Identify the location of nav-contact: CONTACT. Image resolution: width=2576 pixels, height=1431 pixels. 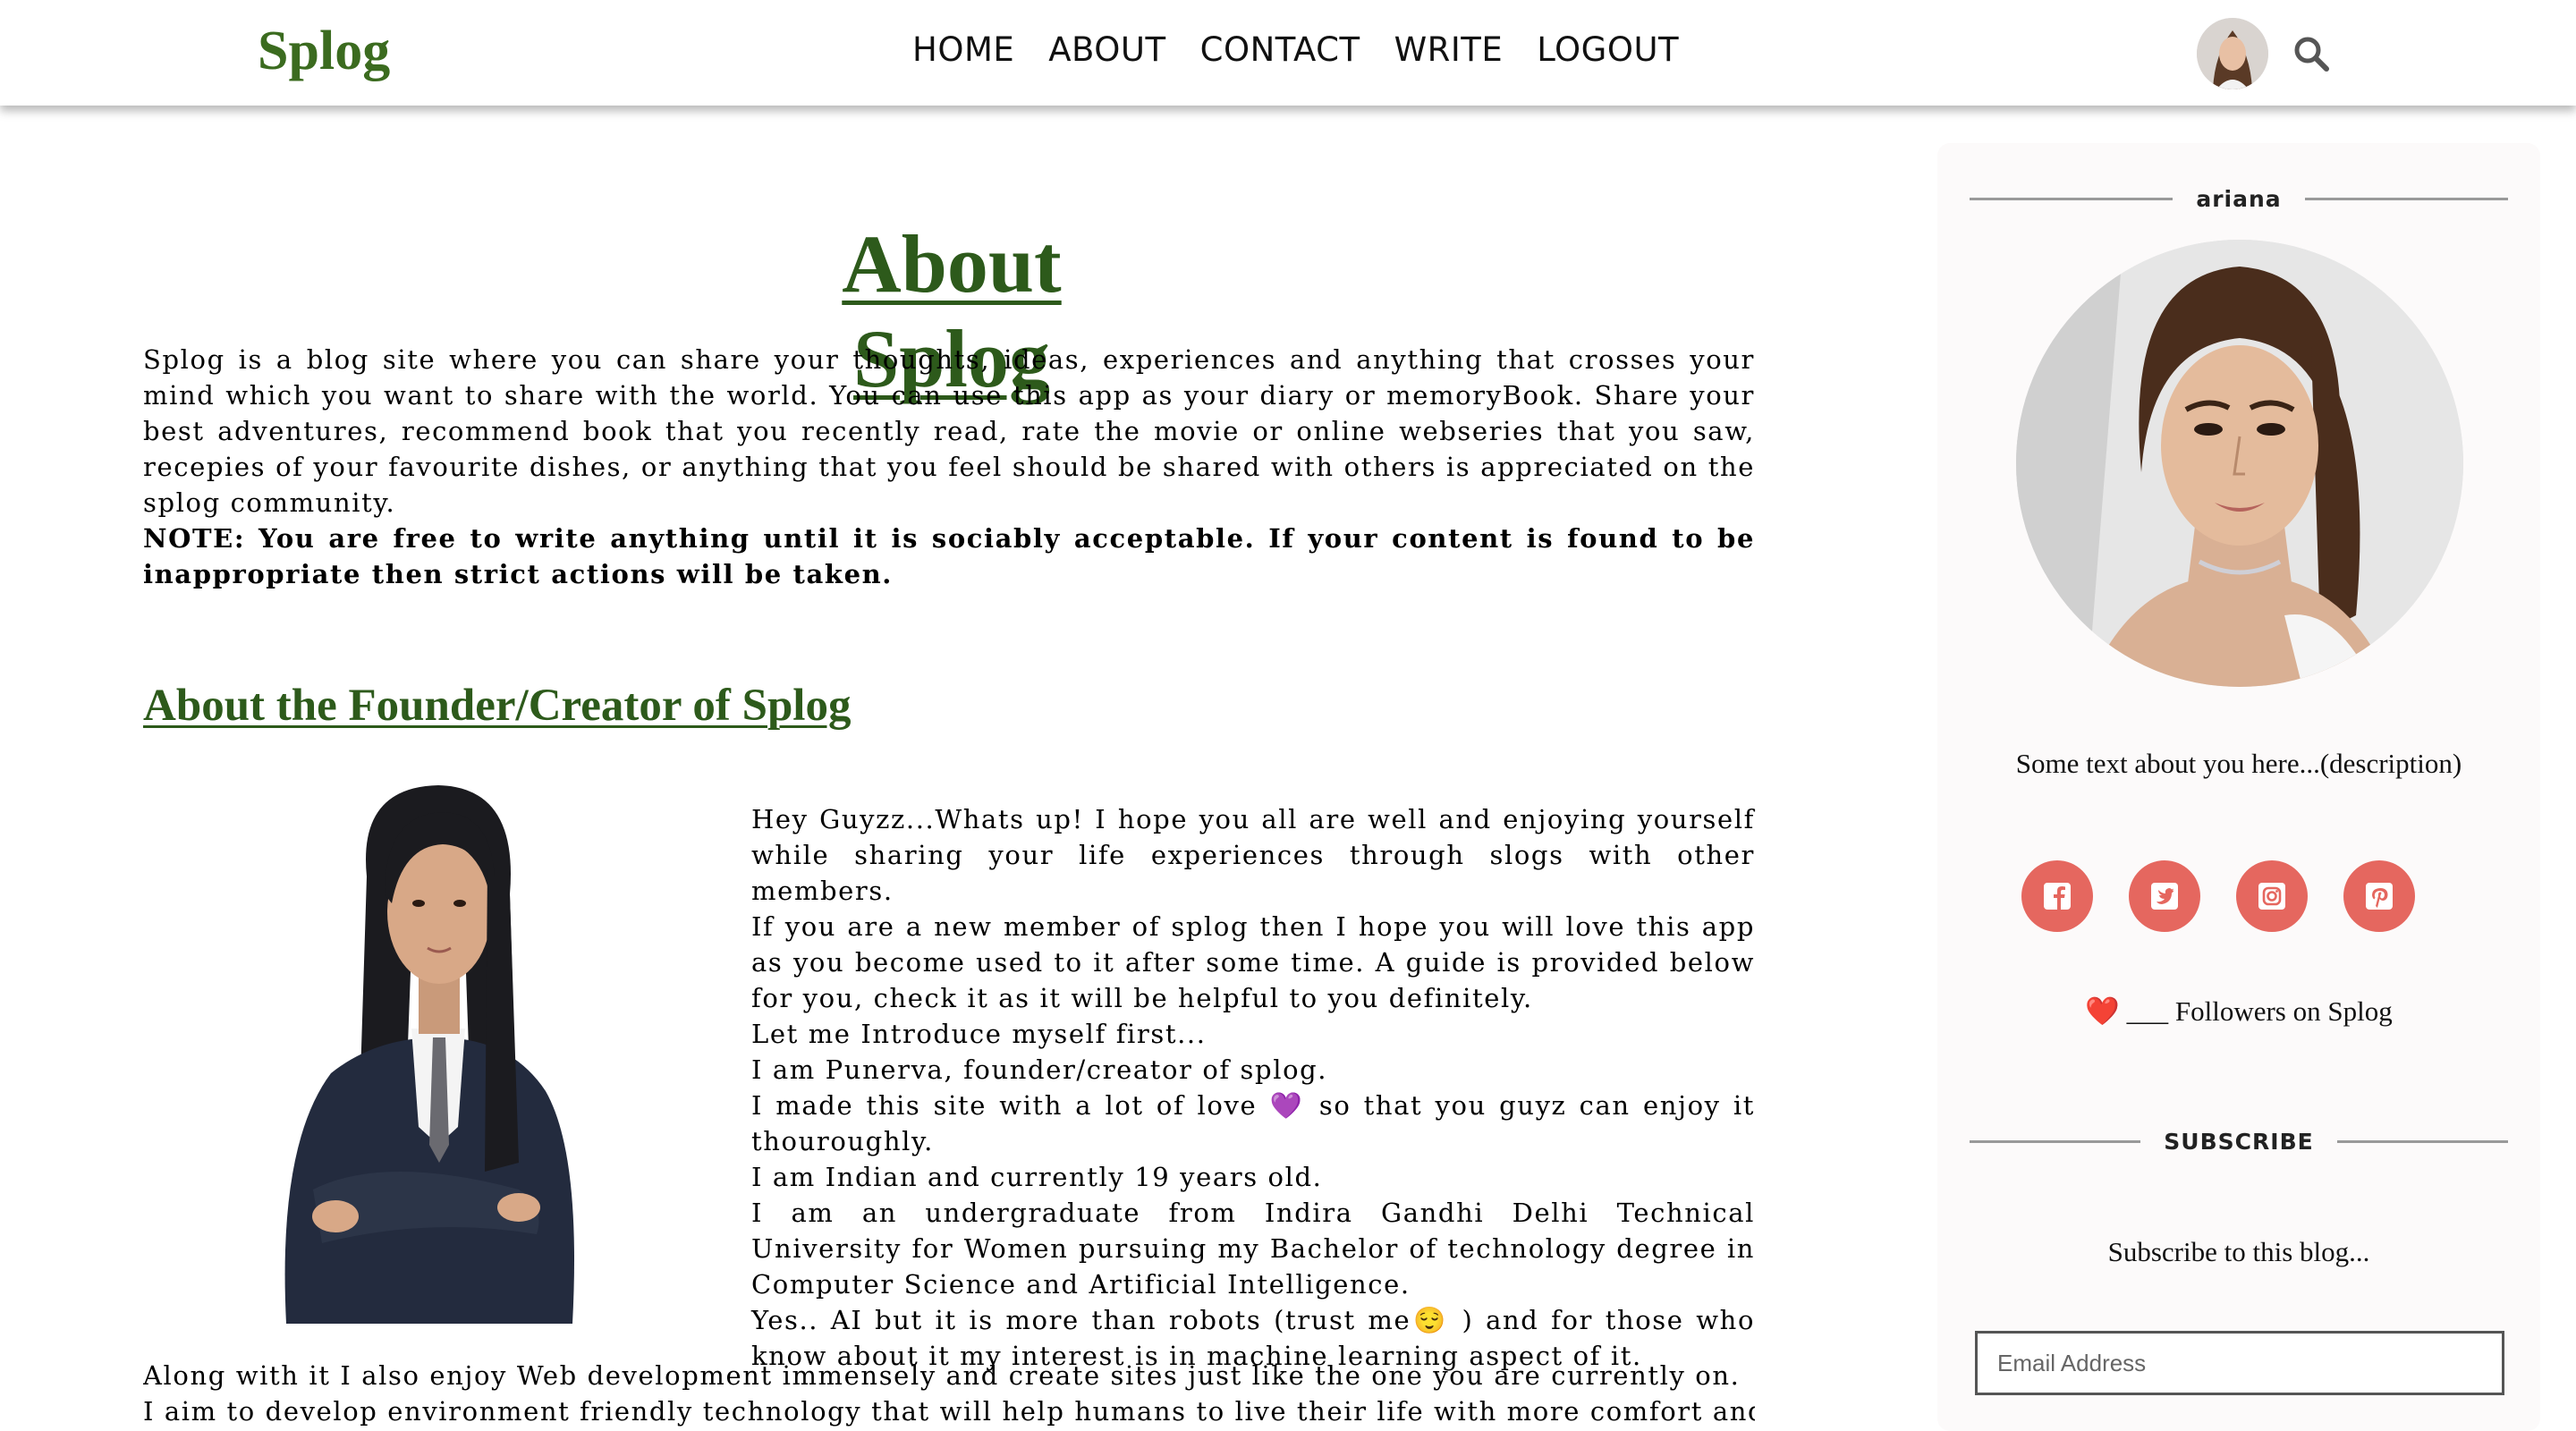
(1280, 49).